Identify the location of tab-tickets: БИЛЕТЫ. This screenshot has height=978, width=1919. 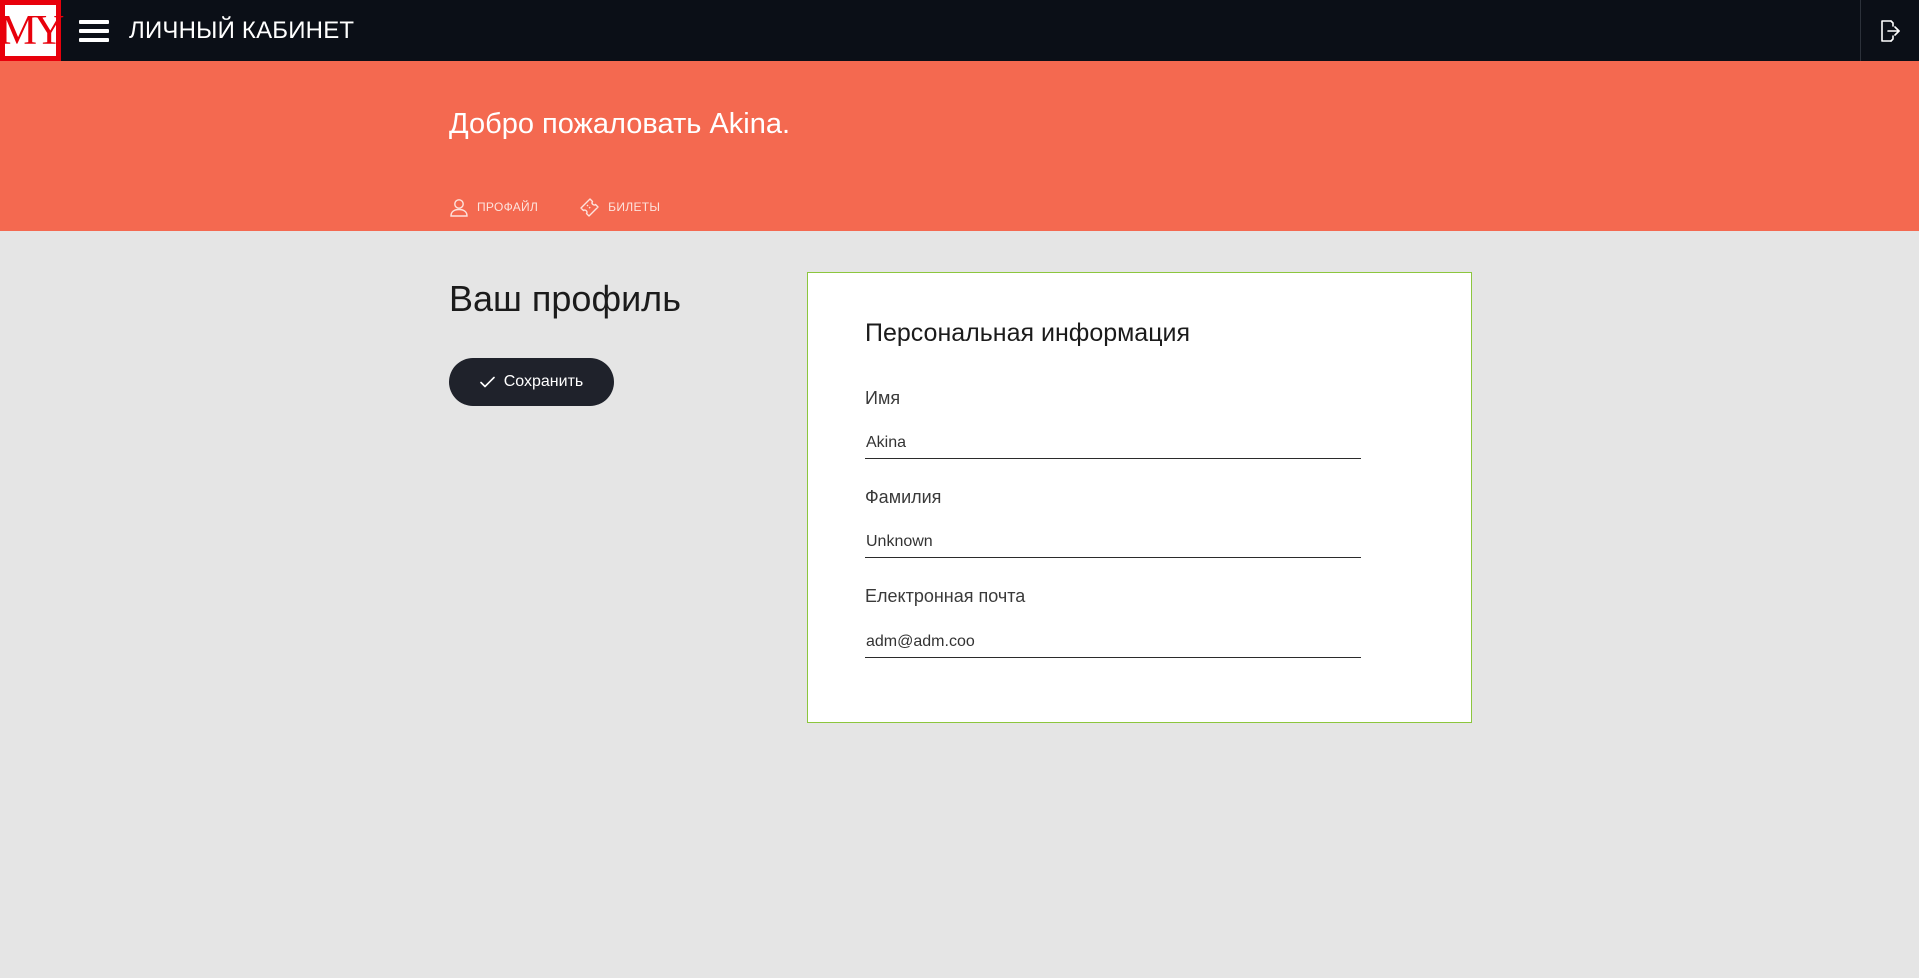
(619, 207).